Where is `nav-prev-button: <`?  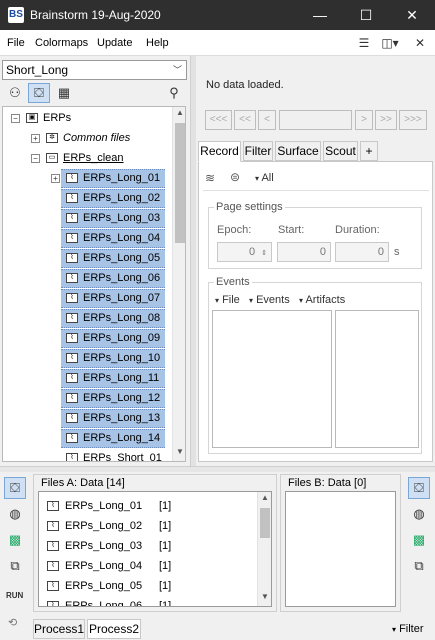 nav-prev-button: < is located at coordinates (267, 120).